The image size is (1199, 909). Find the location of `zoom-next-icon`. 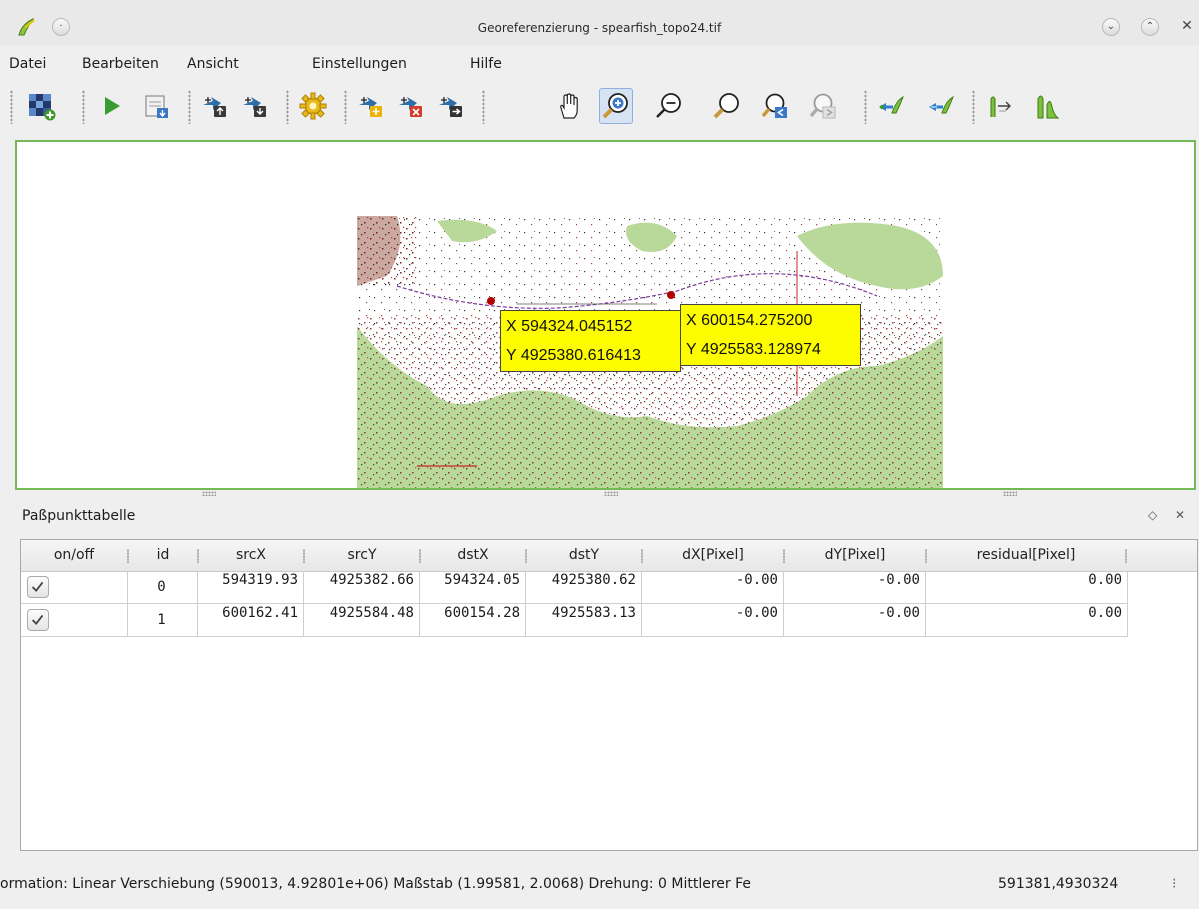

zoom-next-icon is located at coordinates (823, 106).